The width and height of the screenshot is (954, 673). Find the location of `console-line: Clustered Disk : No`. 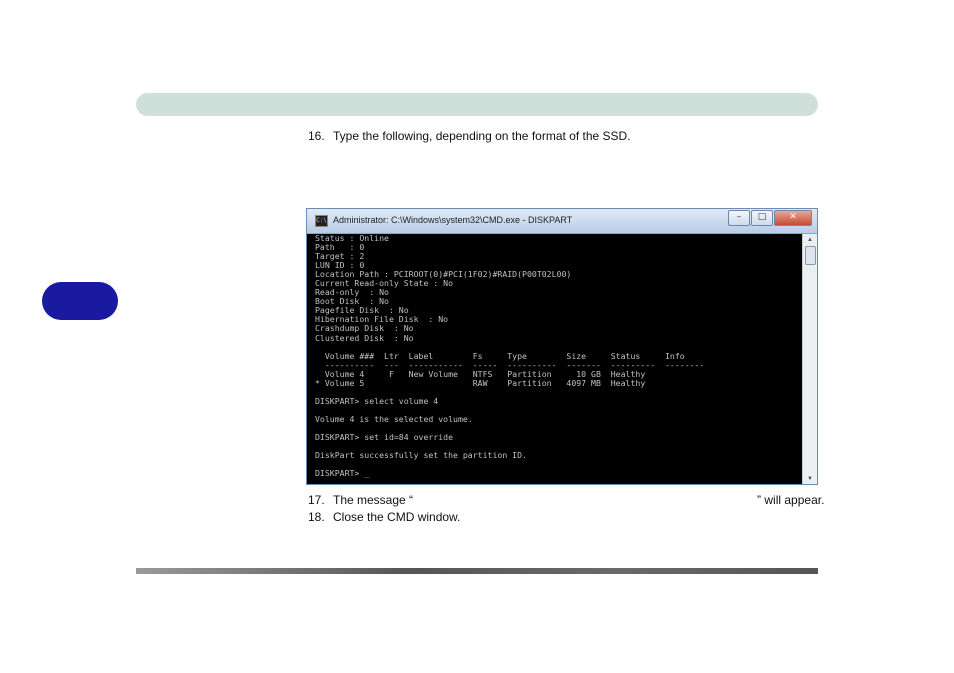

console-line: Clustered Disk : No is located at coordinates (364, 337).